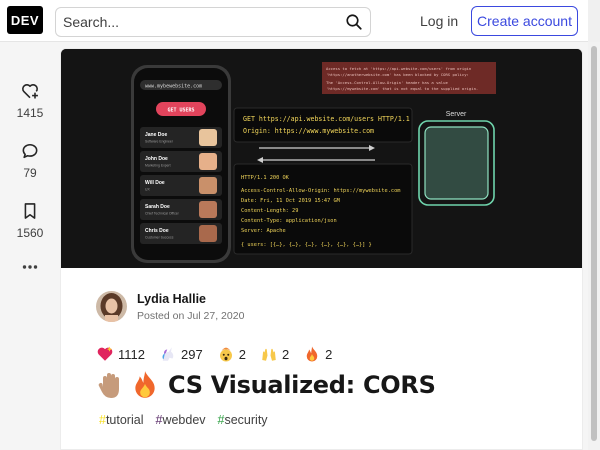 The image size is (600, 450). I want to click on response-line-4: Content-Length: 29, so click(269, 211).